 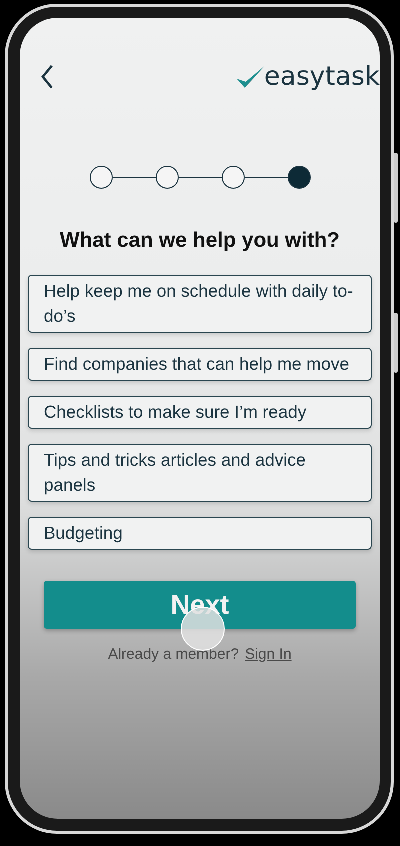 I want to click on back-icon, so click(x=47, y=77).